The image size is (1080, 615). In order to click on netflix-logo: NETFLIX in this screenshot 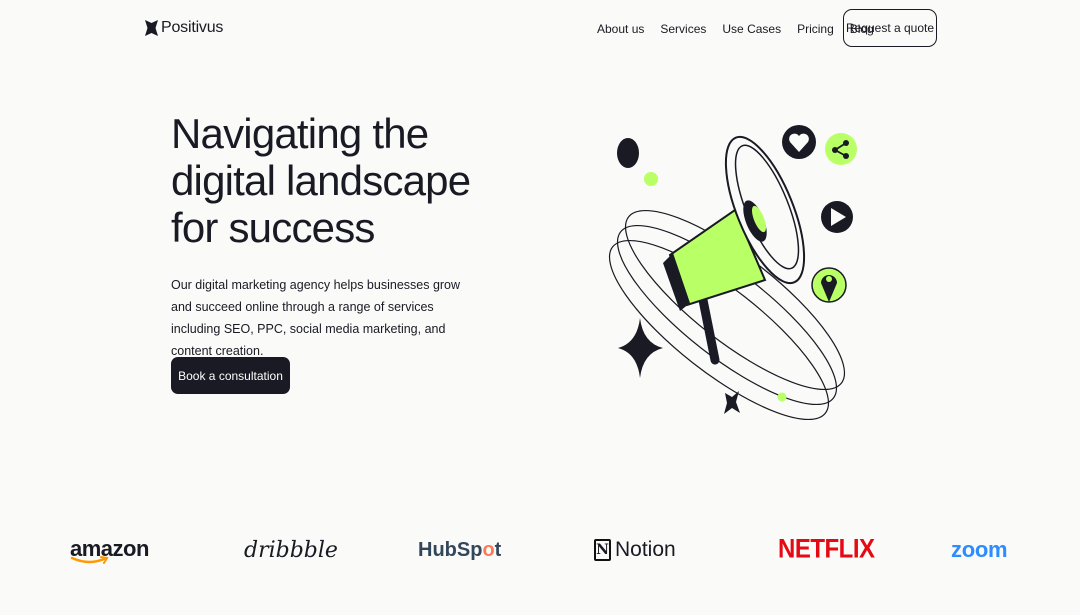, I will do `click(826, 549)`.